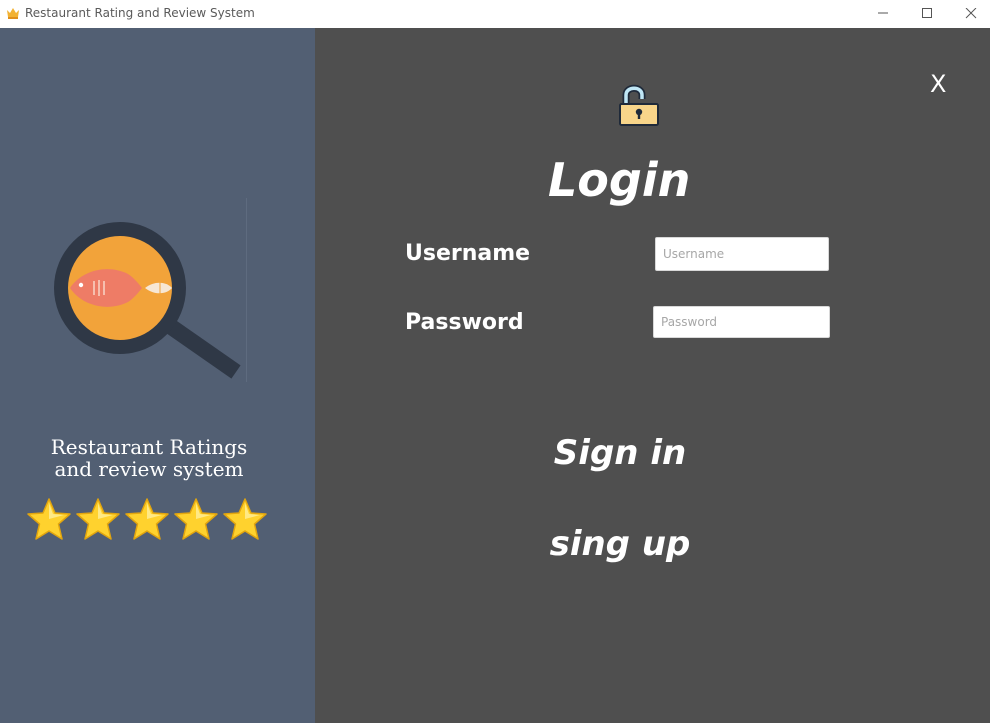  What do you see at coordinates (468, 253) in the screenshot?
I see `username-label: Username` at bounding box center [468, 253].